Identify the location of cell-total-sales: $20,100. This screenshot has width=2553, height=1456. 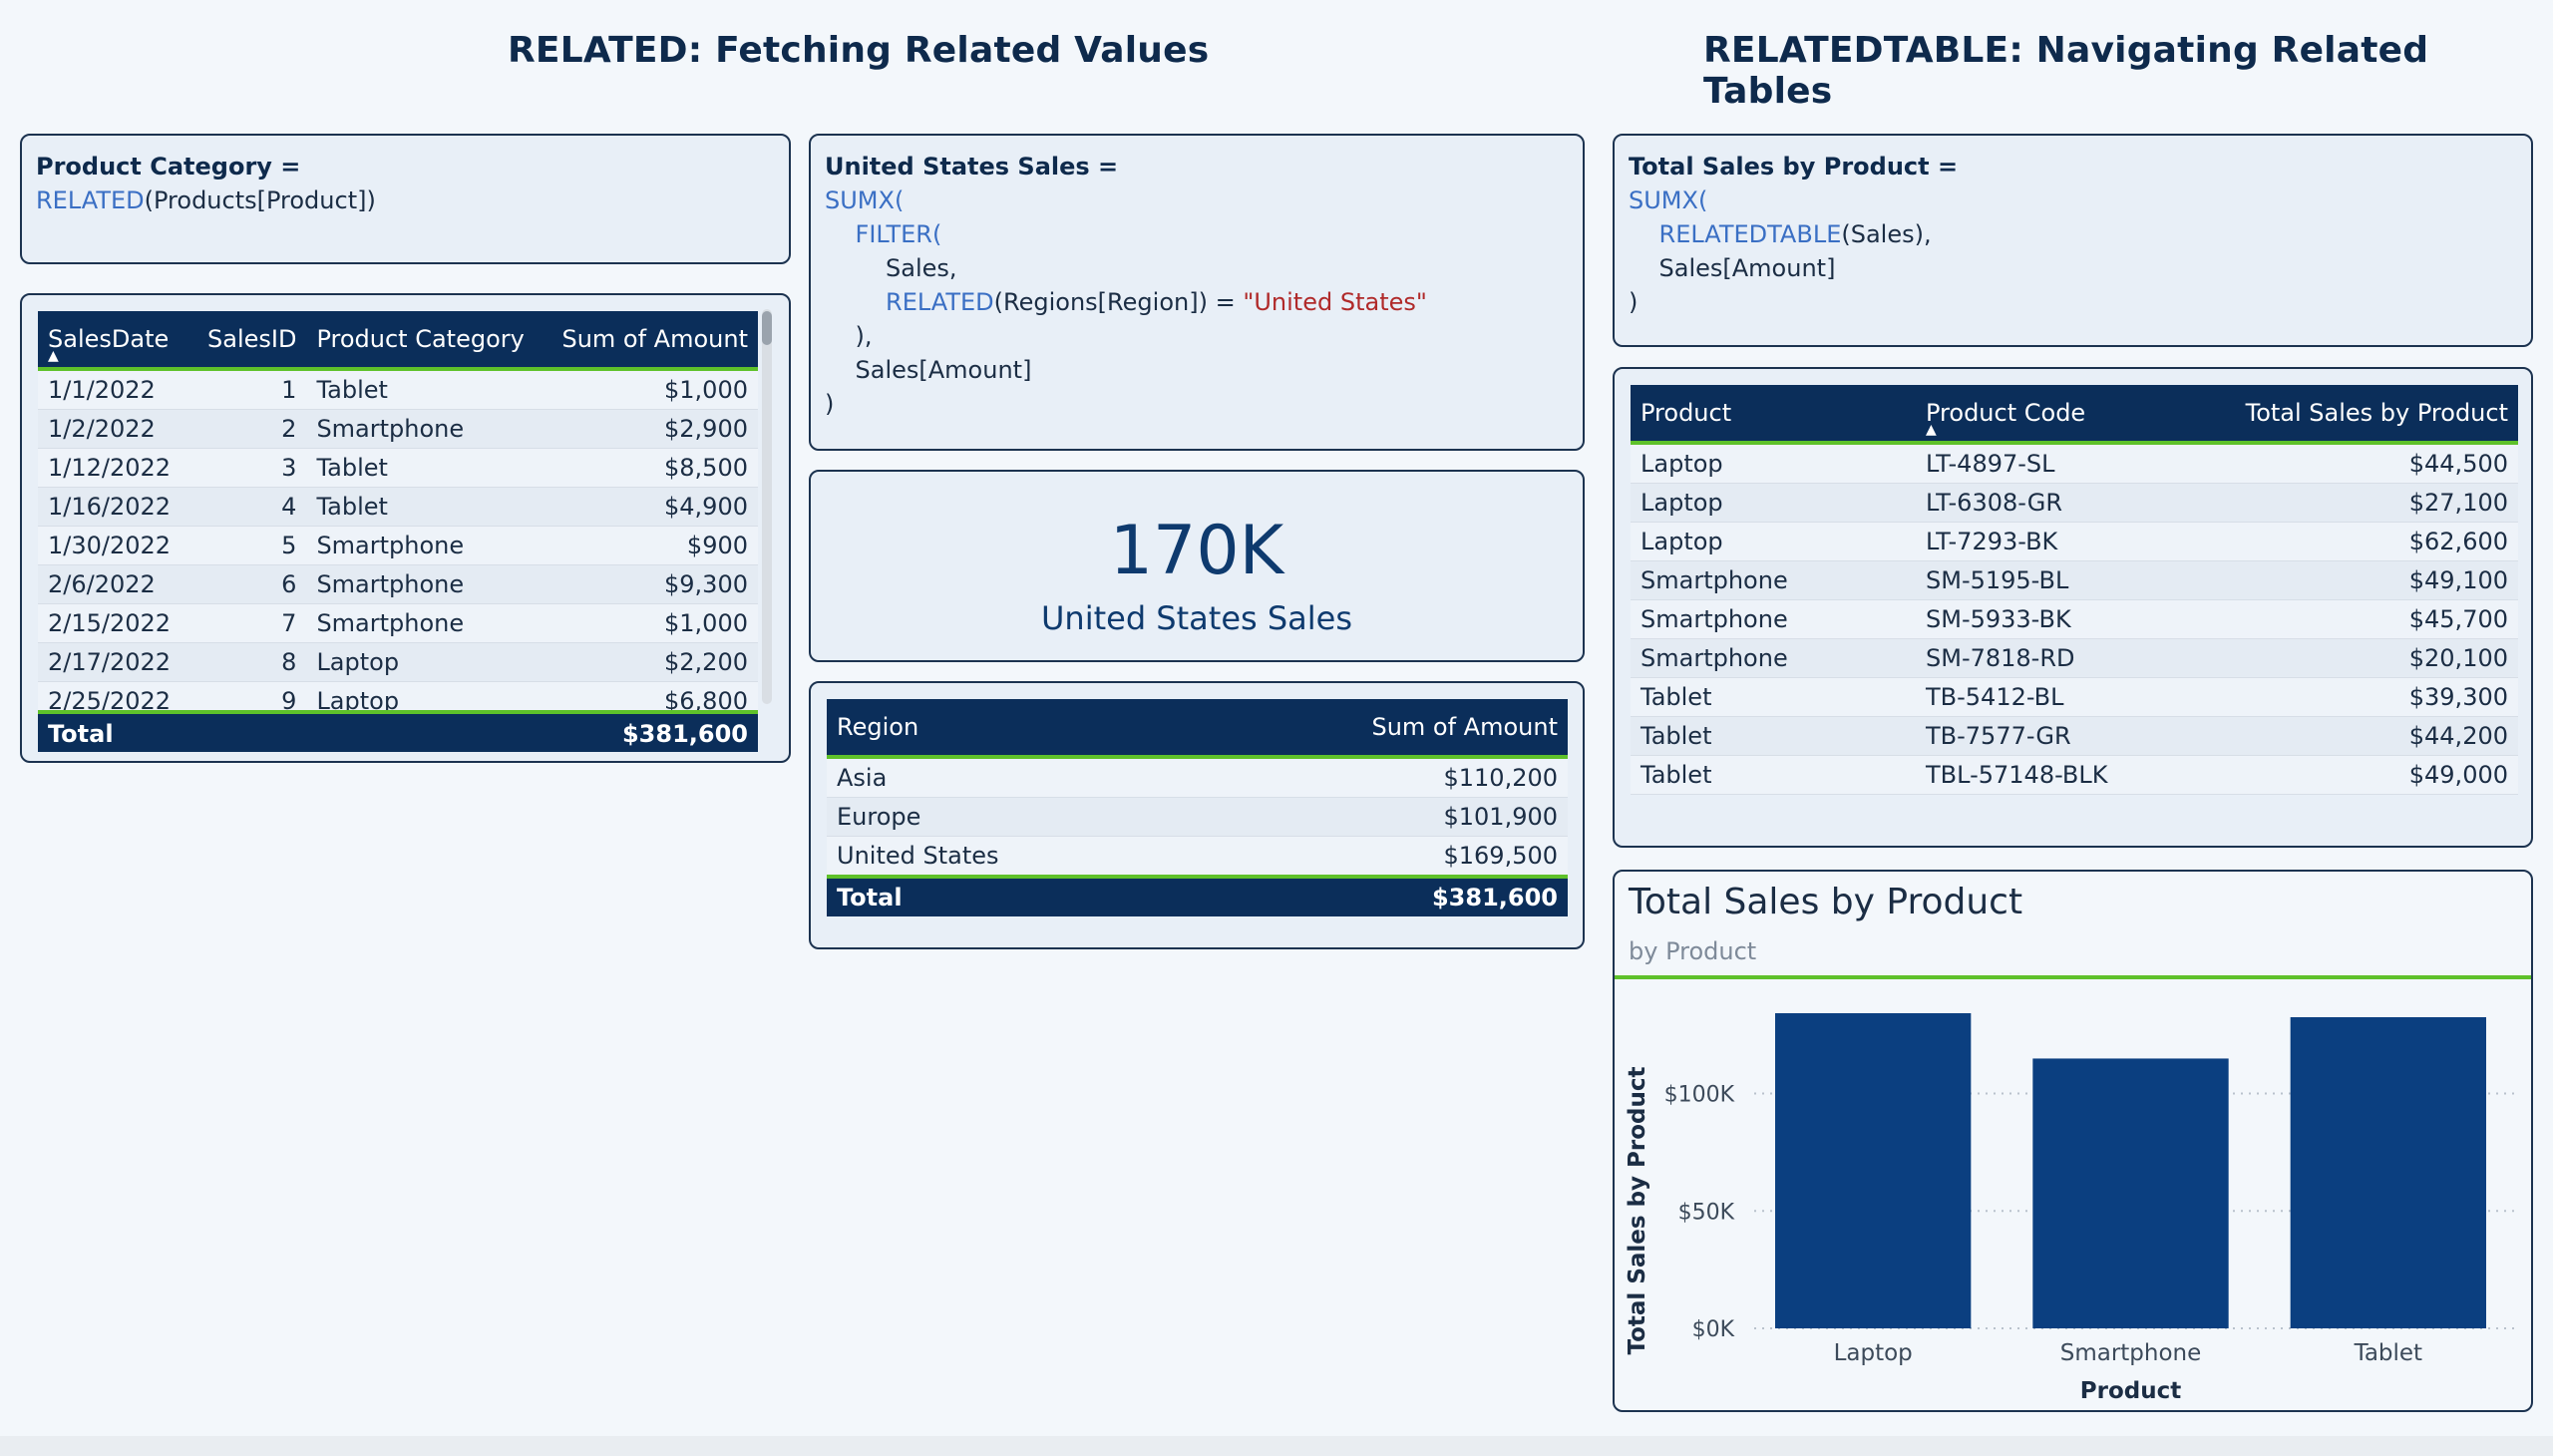
(2352, 658).